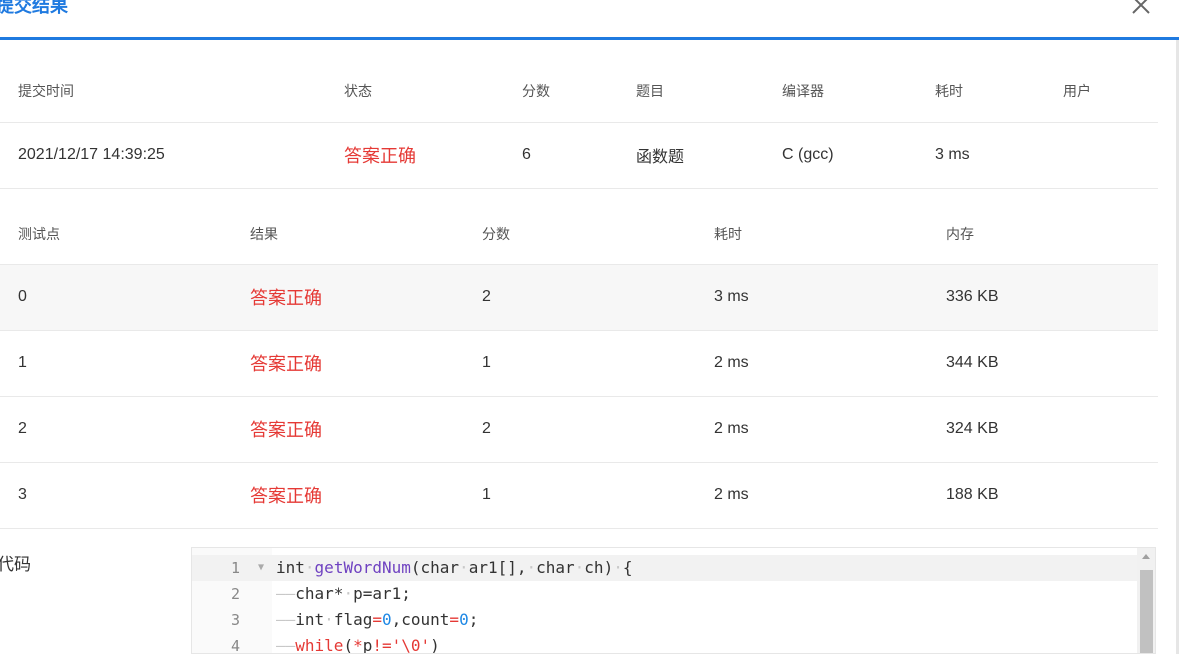 This screenshot has width=1179, height=654. Describe the element at coordinates (15, 564) in the screenshot. I see `code-section-label: 代码` at that location.